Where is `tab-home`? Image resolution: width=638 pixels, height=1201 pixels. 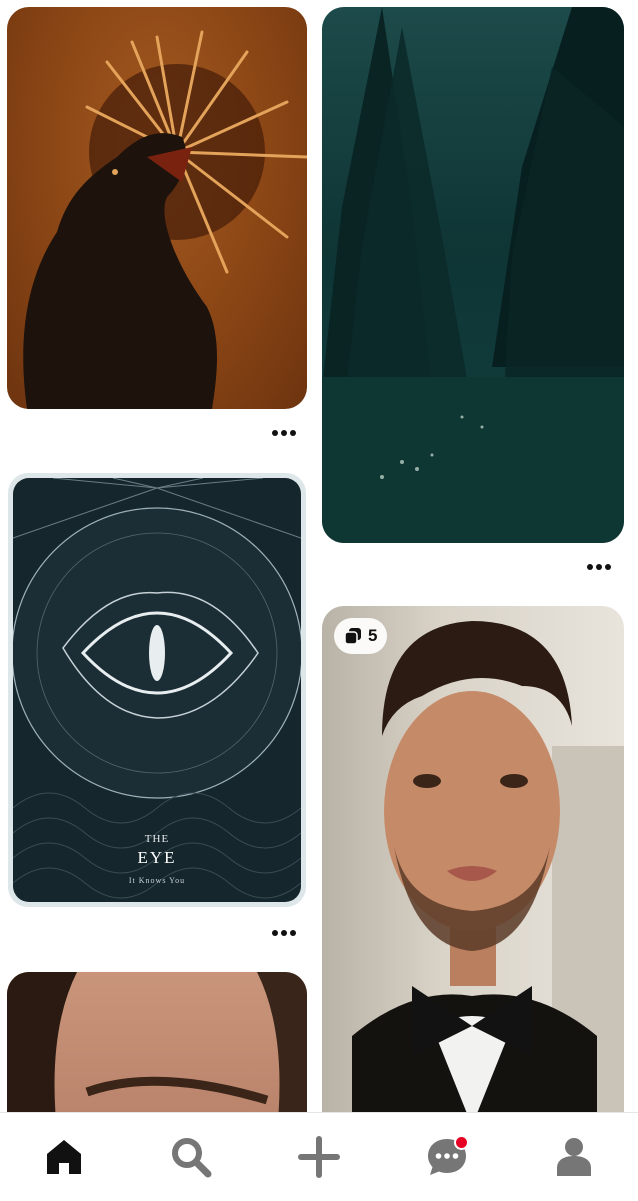
tab-home is located at coordinates (64, 1157).